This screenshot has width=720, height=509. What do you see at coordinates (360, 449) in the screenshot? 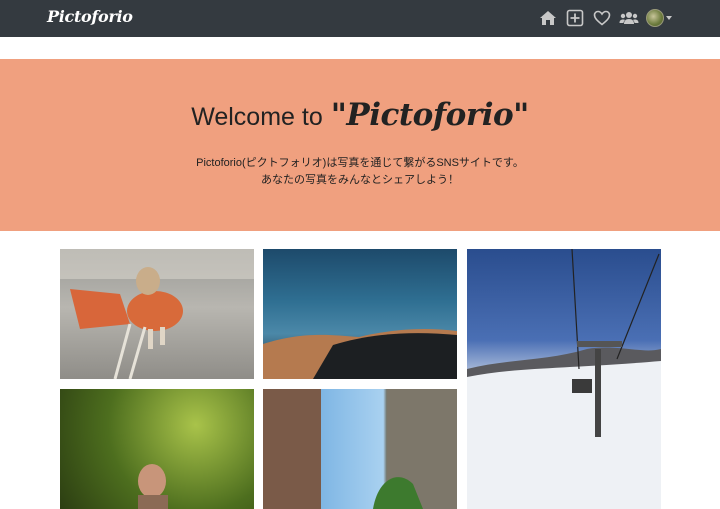
I see `narrow-street-photo` at bounding box center [360, 449].